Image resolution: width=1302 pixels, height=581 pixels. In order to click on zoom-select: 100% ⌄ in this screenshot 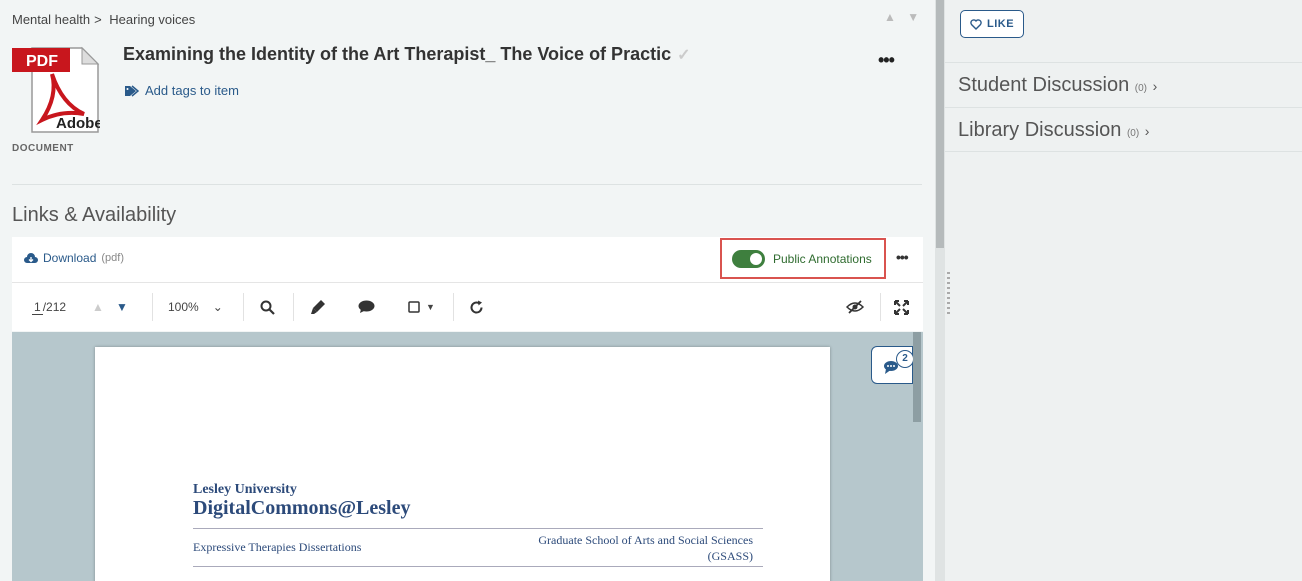, I will do `click(195, 307)`.